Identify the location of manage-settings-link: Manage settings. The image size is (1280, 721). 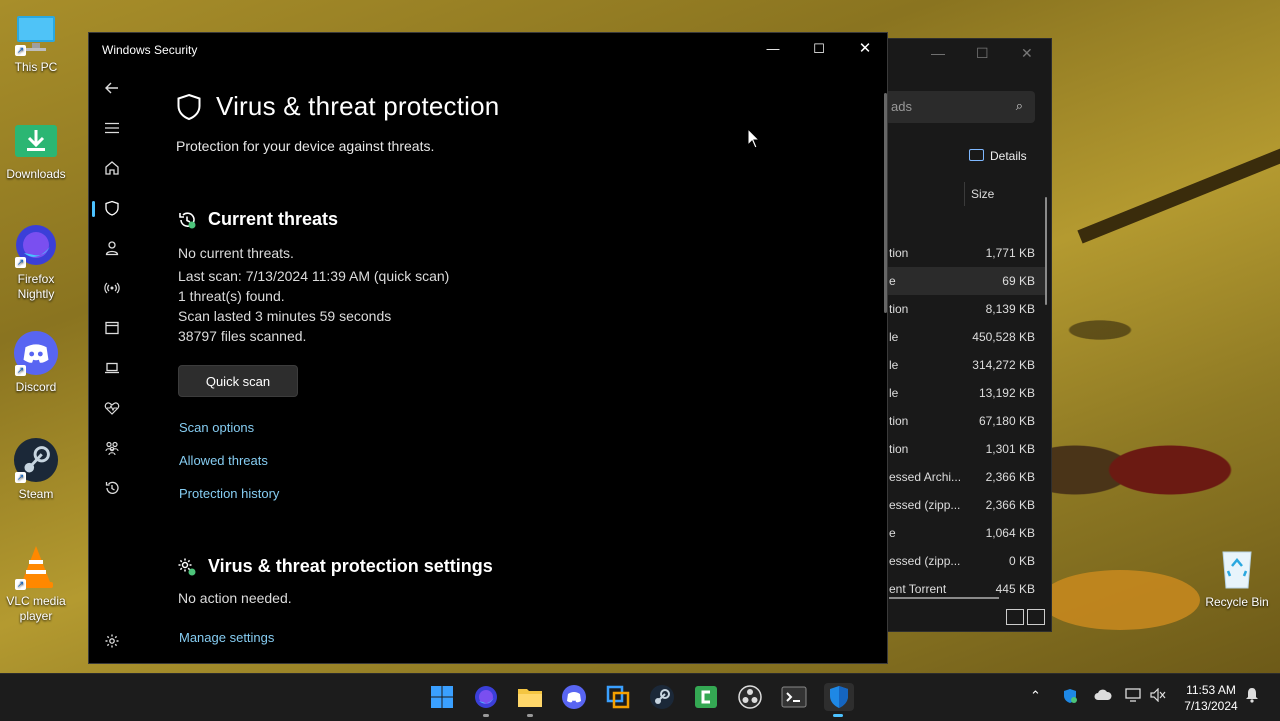
(226, 637).